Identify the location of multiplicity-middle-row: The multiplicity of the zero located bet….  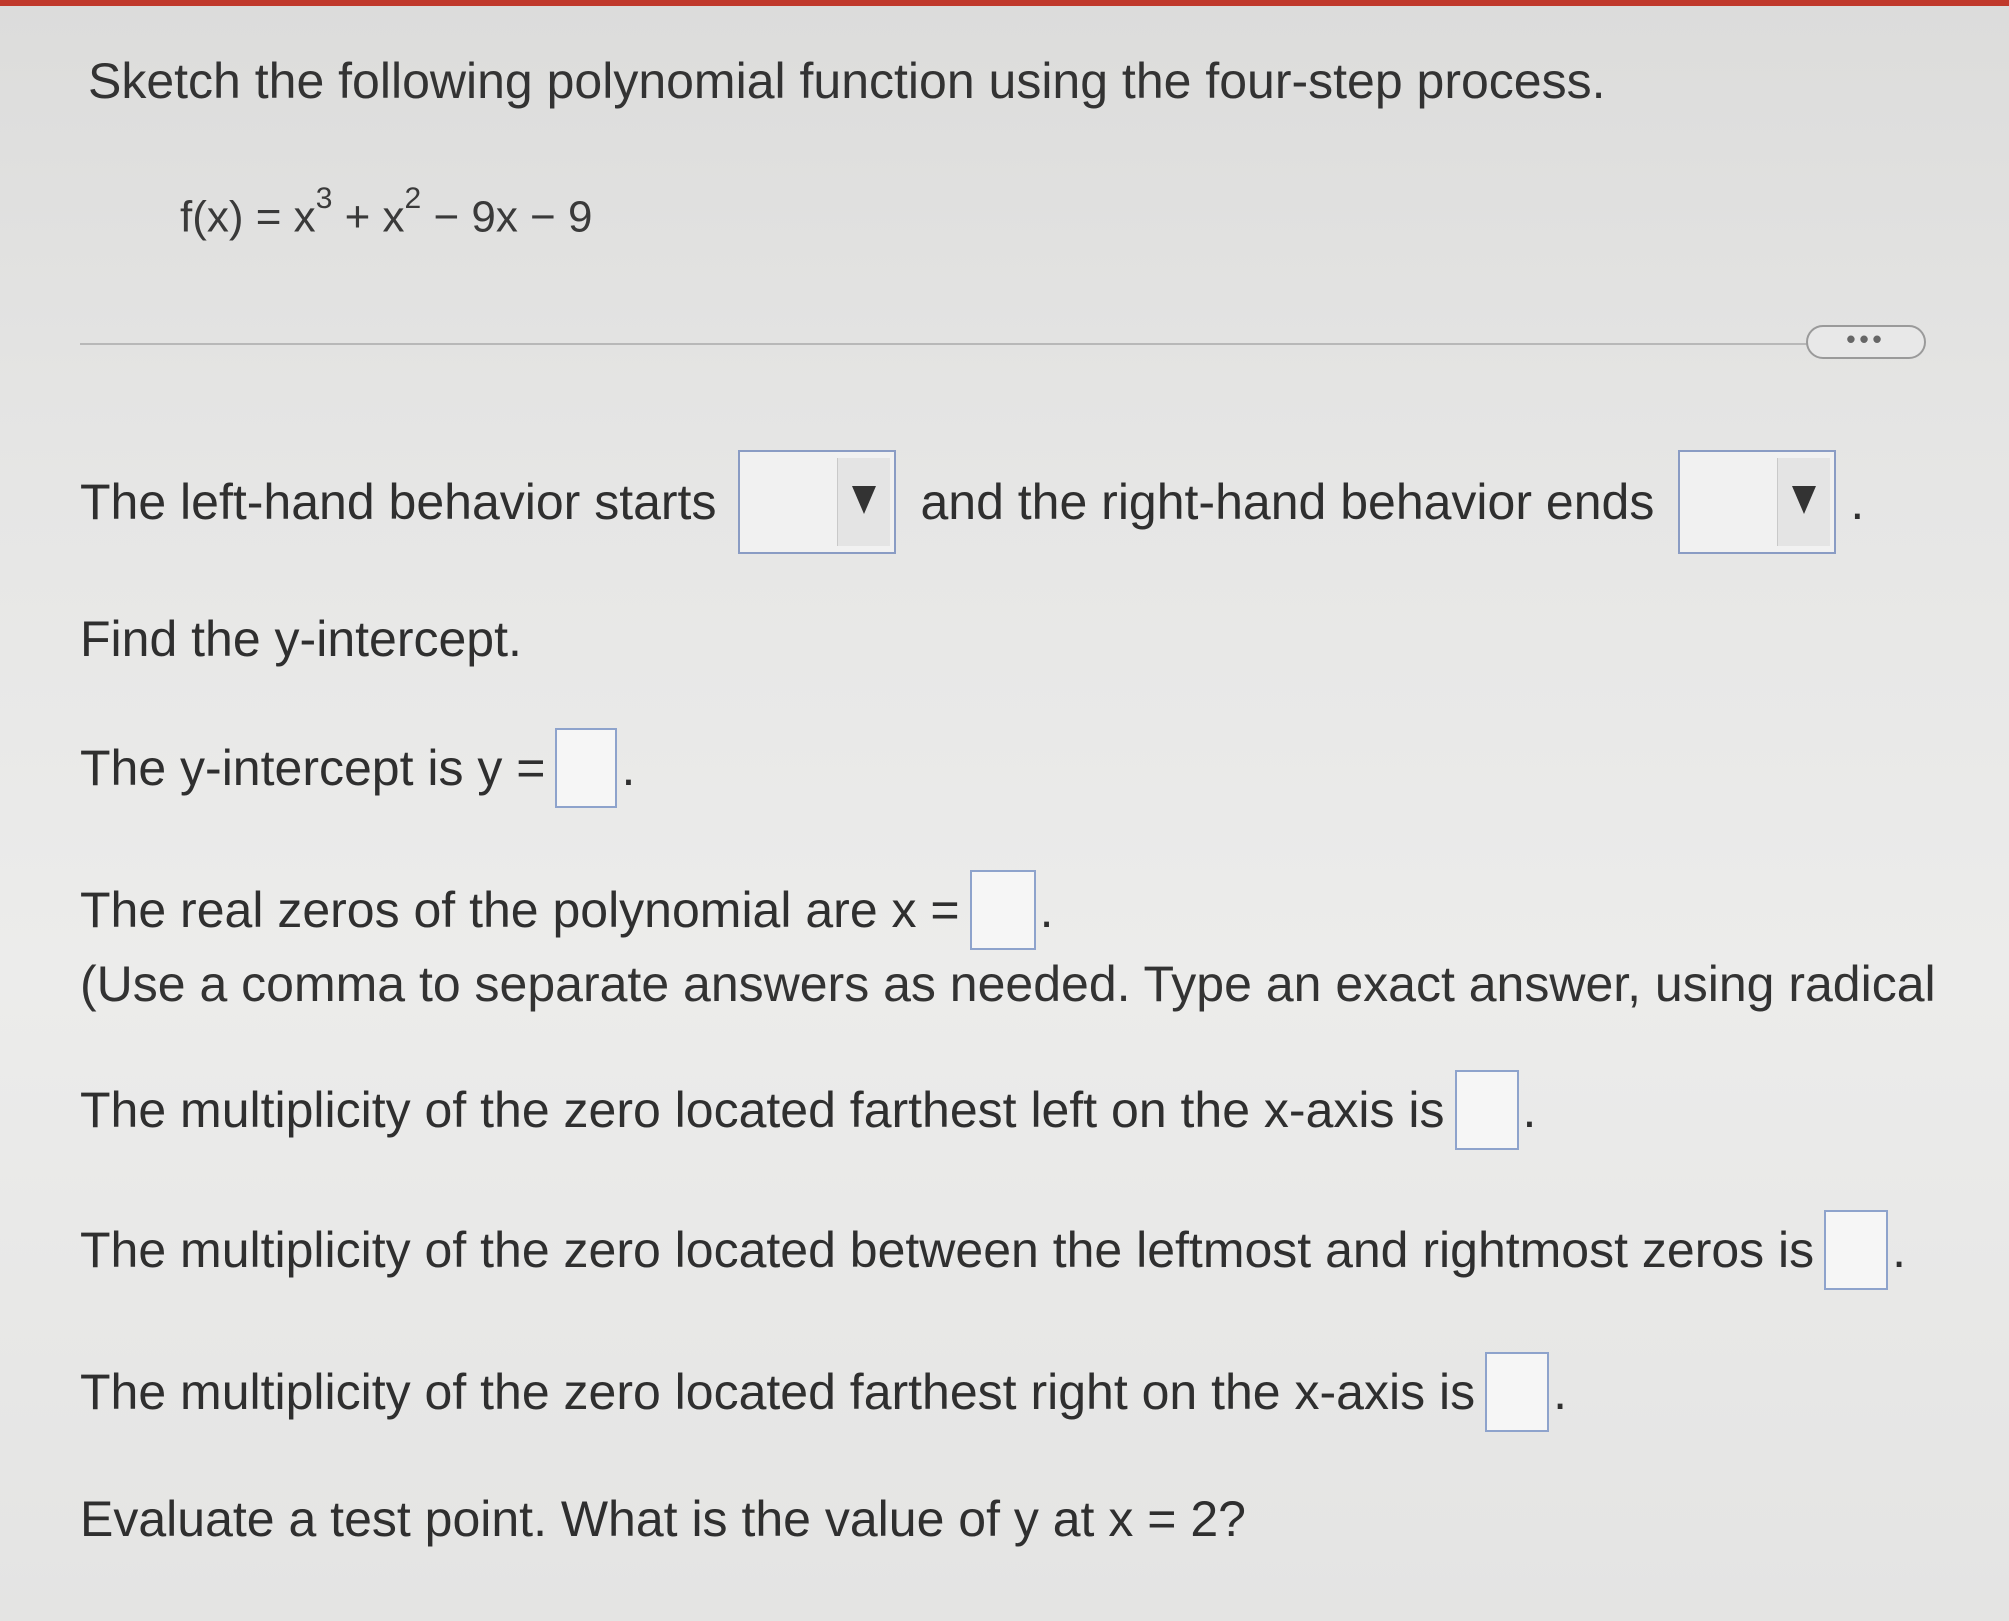
(993, 1250).